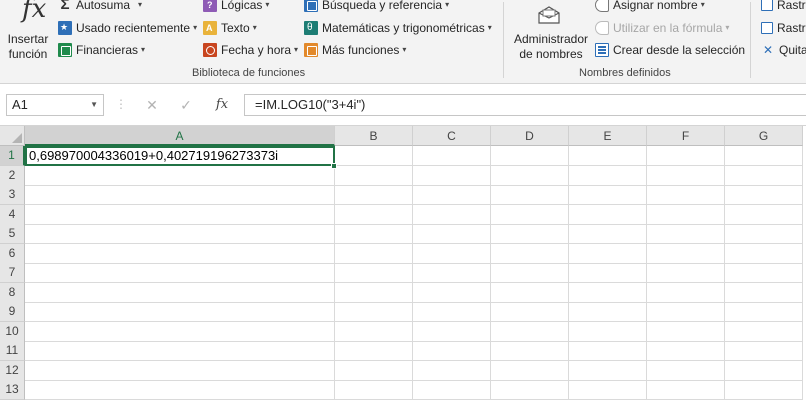  What do you see at coordinates (180, 195) in the screenshot?
I see `cell-a3` at bounding box center [180, 195].